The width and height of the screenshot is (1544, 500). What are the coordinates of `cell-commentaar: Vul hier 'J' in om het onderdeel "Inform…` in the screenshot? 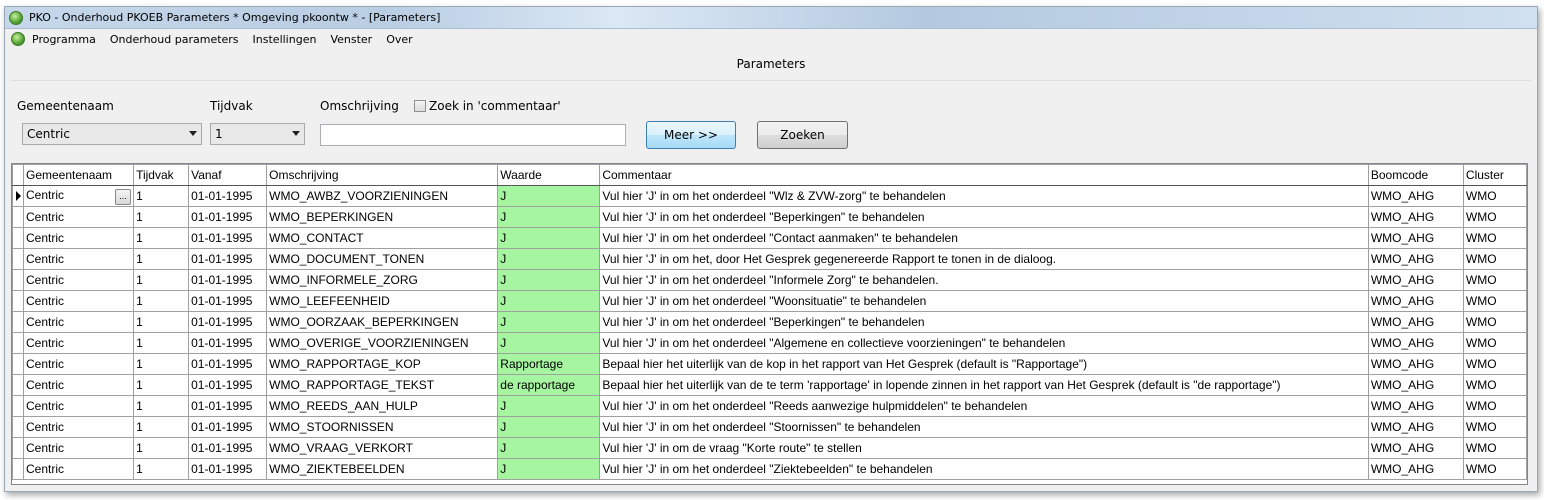 It's located at (984, 280).